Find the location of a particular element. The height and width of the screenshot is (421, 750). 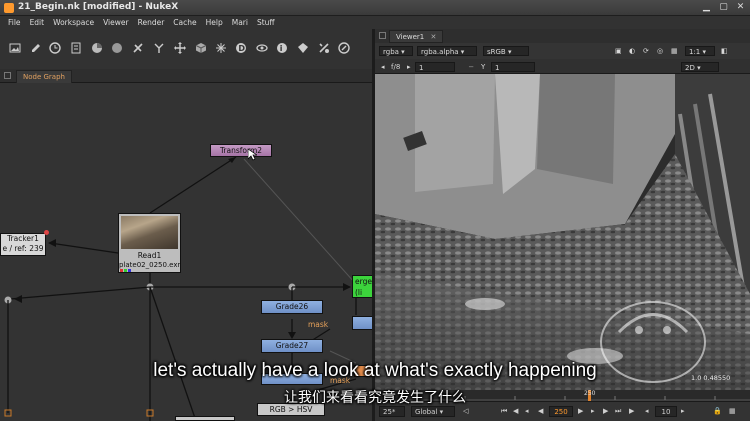

node-merge: erge1 (li is located at coordinates (362, 286).